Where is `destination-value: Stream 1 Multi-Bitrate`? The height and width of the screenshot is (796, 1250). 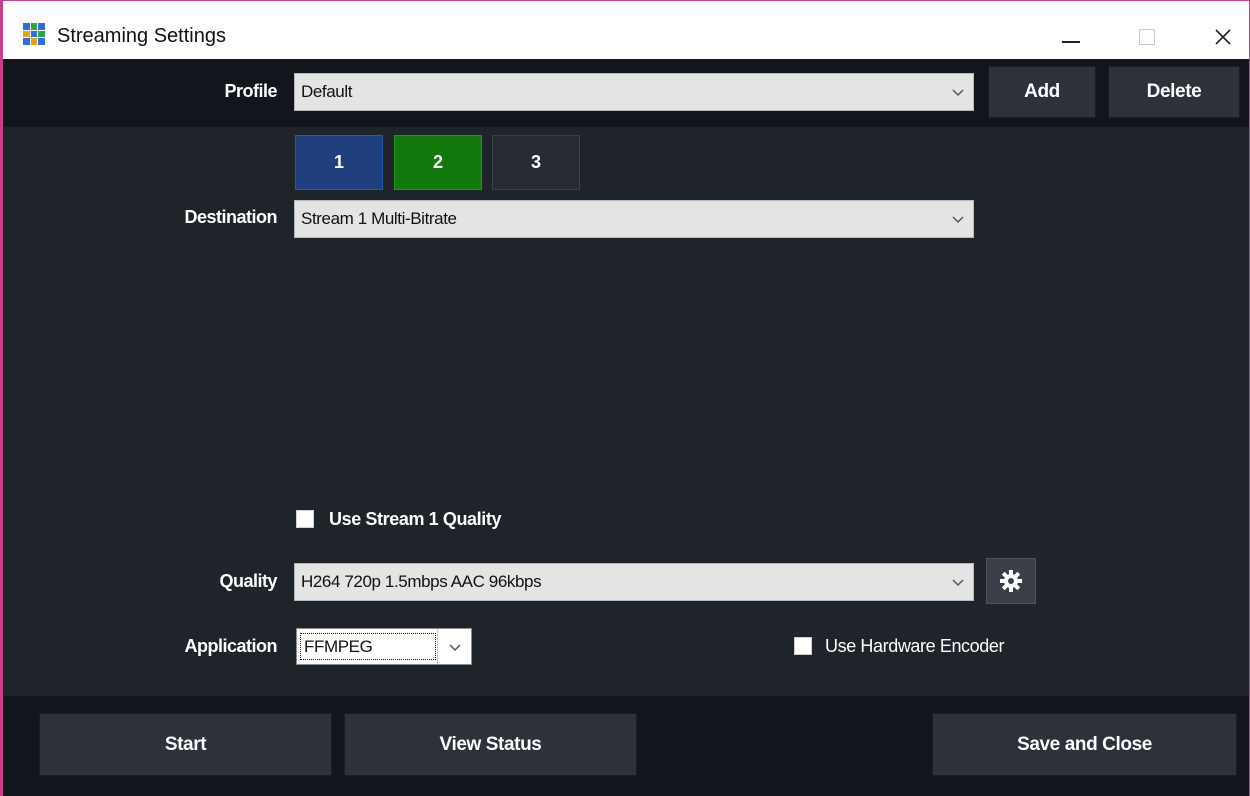
destination-value: Stream 1 Multi-Bitrate is located at coordinates (379, 218).